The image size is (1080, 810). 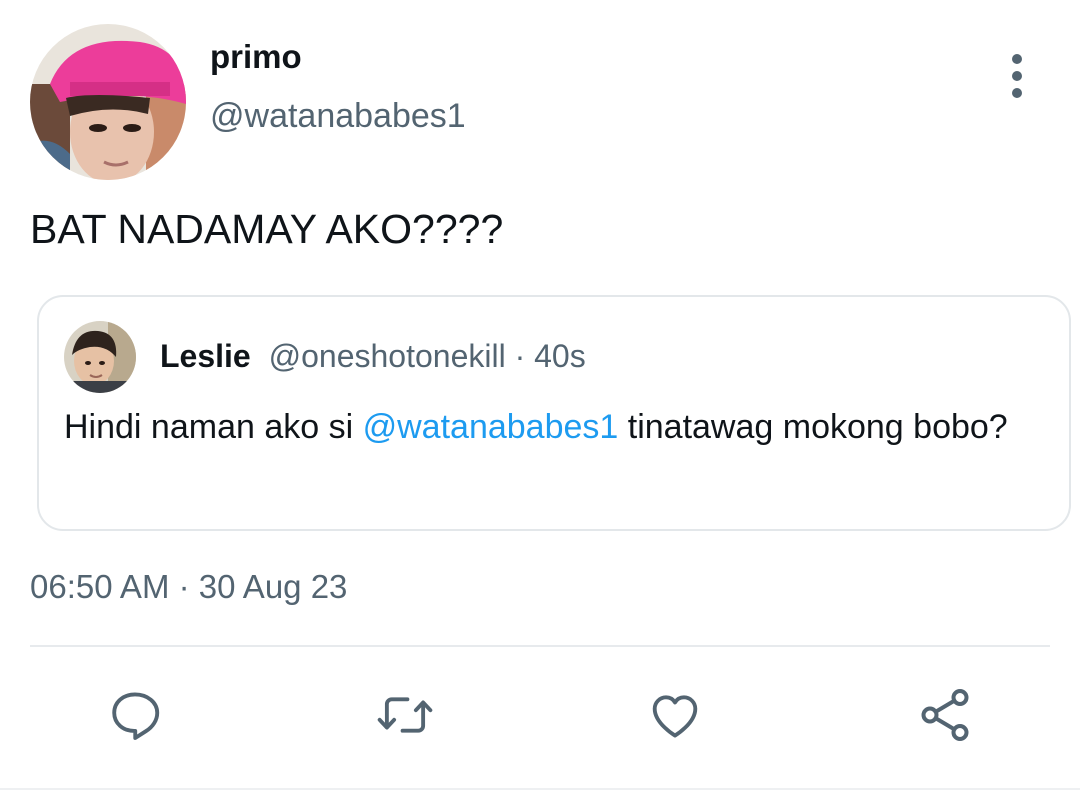 What do you see at coordinates (540, 720) in the screenshot?
I see `action-bar` at bounding box center [540, 720].